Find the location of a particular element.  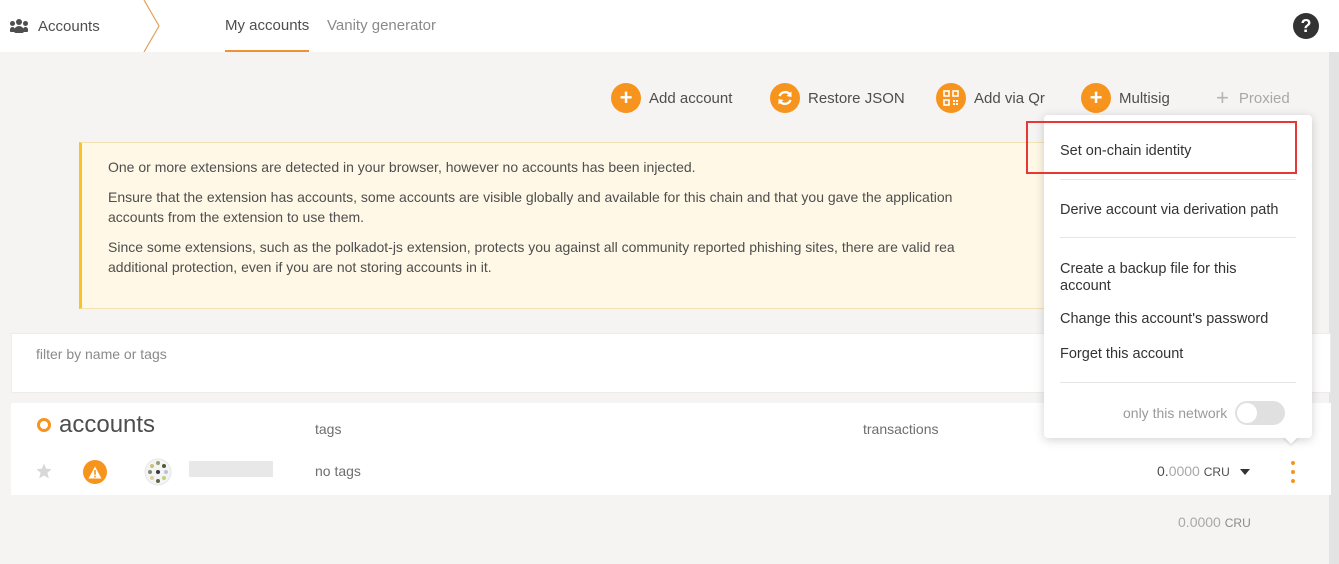

filter-input is located at coordinates (336, 354).